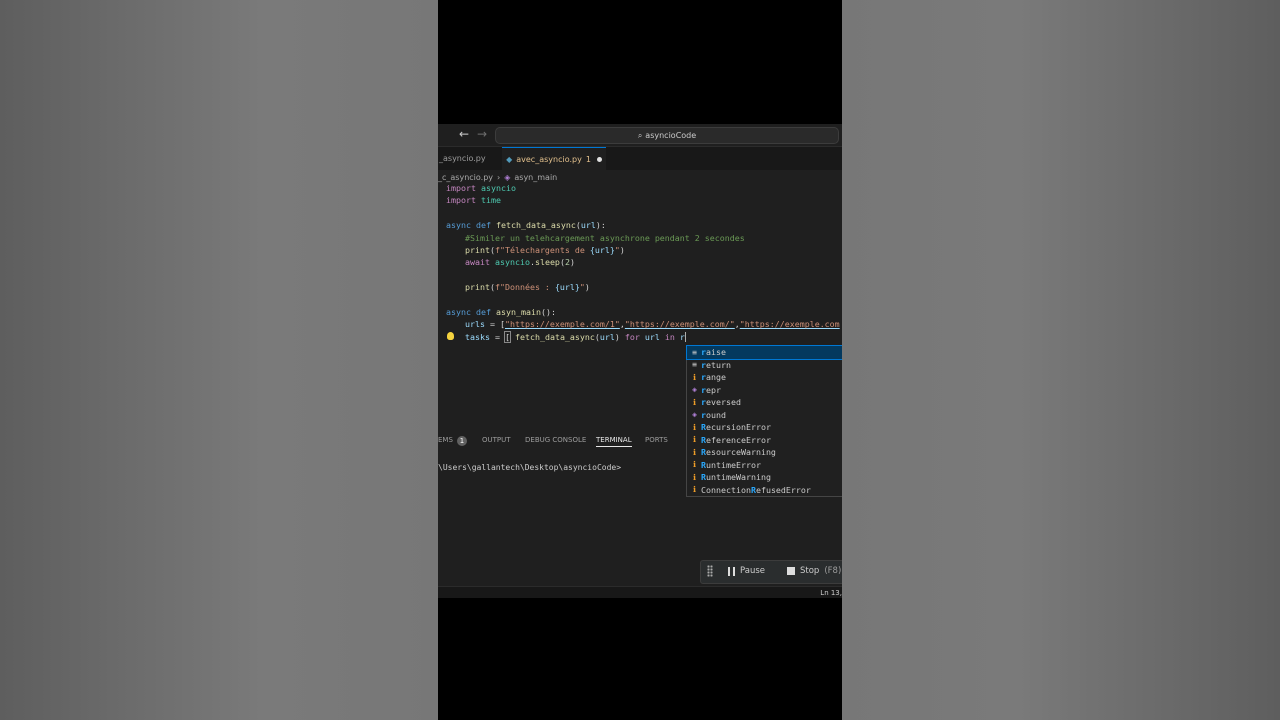 This screenshot has height=720, width=1280. Describe the element at coordinates (499, 177) in the screenshot. I see `chevron-right-icon: ›` at that location.